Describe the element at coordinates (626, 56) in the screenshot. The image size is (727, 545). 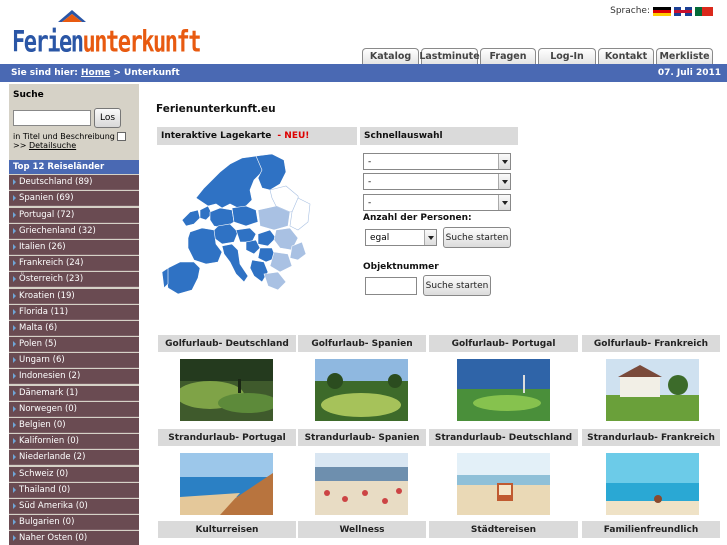
I see `tab-kontakt: Kontakt` at that location.